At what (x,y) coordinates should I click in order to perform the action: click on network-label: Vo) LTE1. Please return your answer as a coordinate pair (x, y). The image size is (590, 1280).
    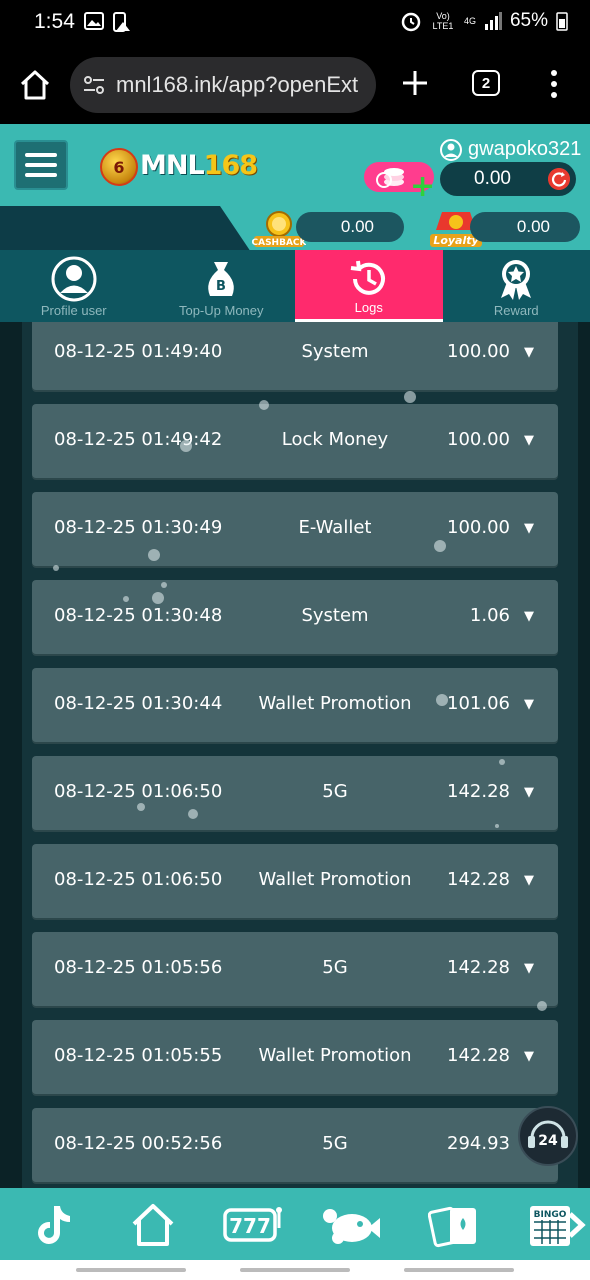
    Looking at the image, I should click on (443, 21).